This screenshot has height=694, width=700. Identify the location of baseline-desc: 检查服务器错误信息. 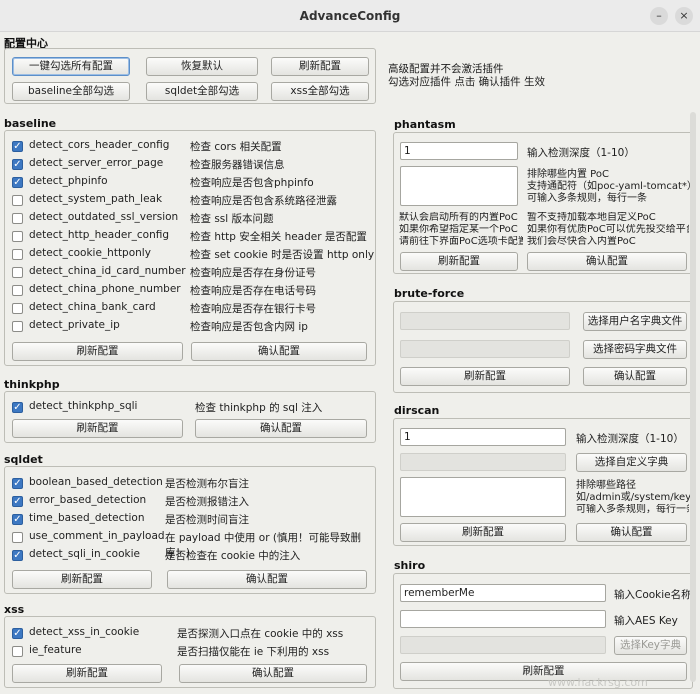
(237, 165).